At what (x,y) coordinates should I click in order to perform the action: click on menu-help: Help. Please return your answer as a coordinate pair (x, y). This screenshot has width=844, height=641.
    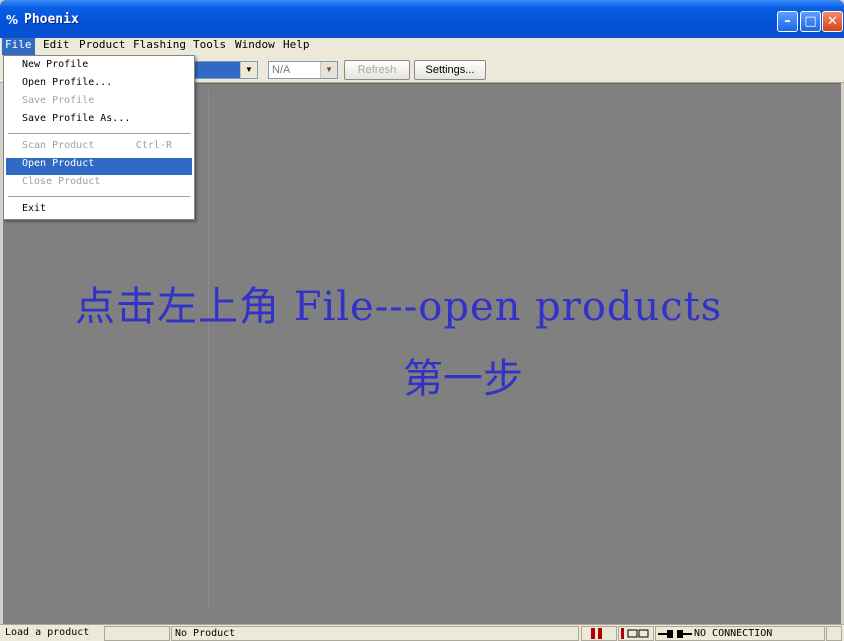
    Looking at the image, I should click on (296, 46).